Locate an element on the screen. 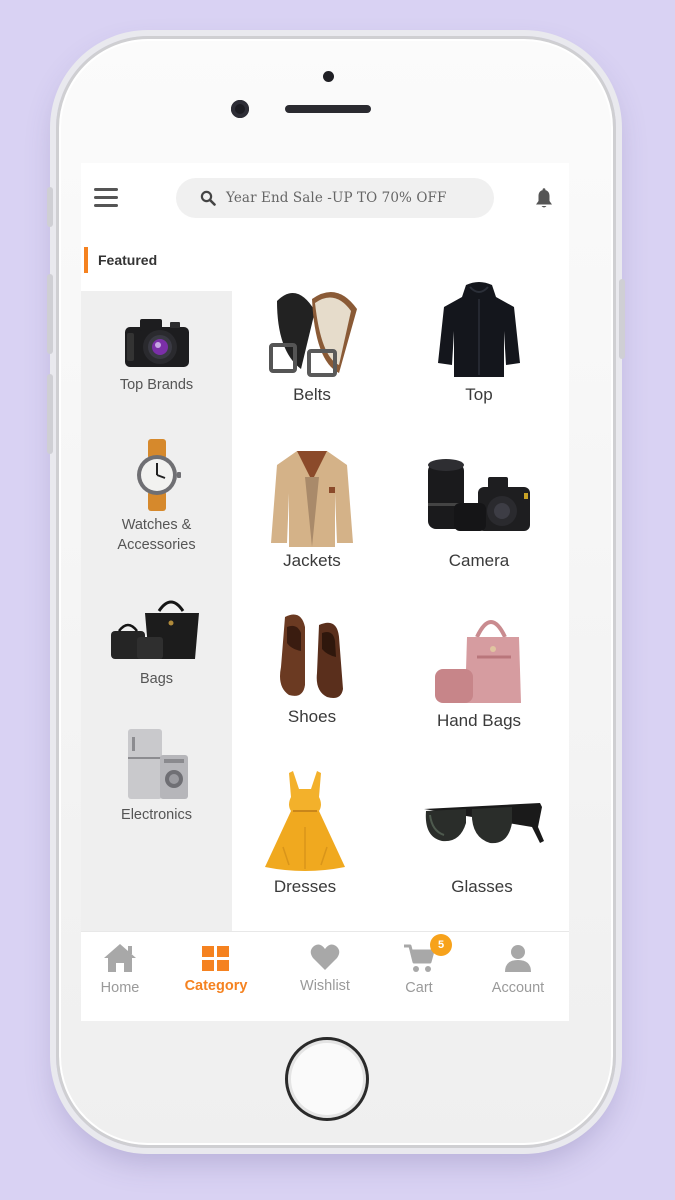  category-tile-glasses: Glasses is located at coordinates (482, 840).